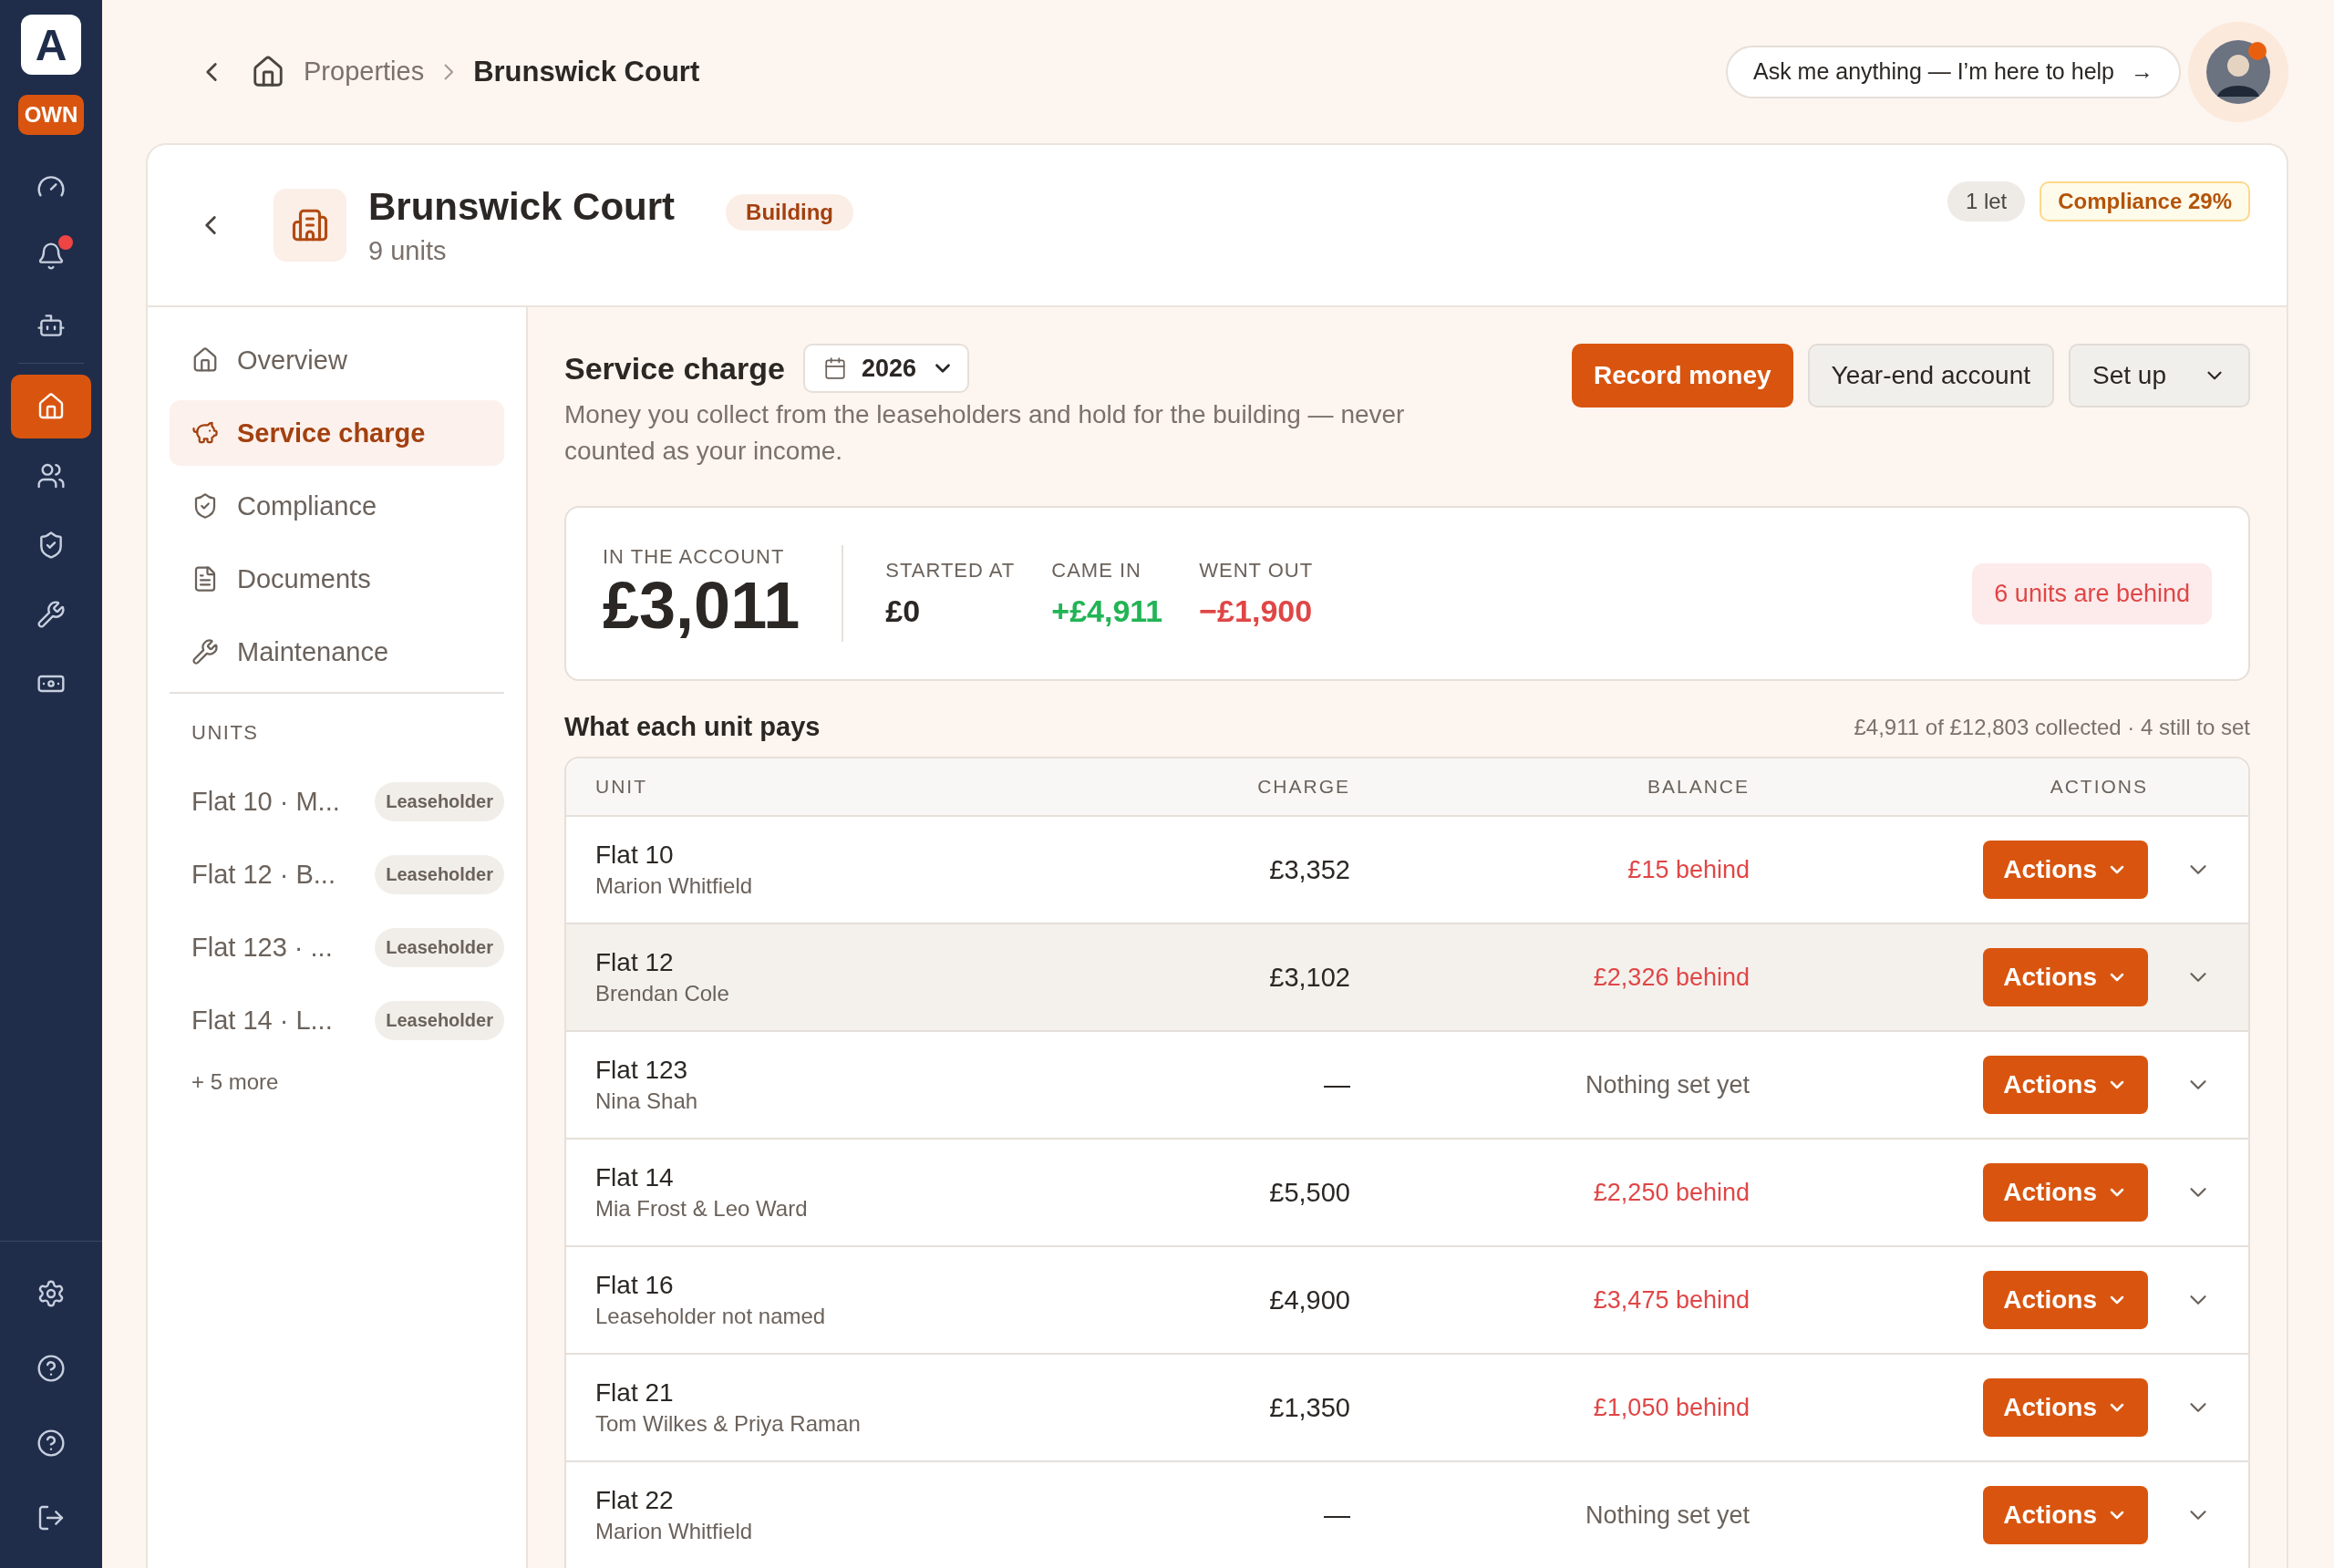 This screenshot has width=2334, height=1568. Describe the element at coordinates (313, 651) in the screenshot. I see `nav-label: Maintenance` at that location.